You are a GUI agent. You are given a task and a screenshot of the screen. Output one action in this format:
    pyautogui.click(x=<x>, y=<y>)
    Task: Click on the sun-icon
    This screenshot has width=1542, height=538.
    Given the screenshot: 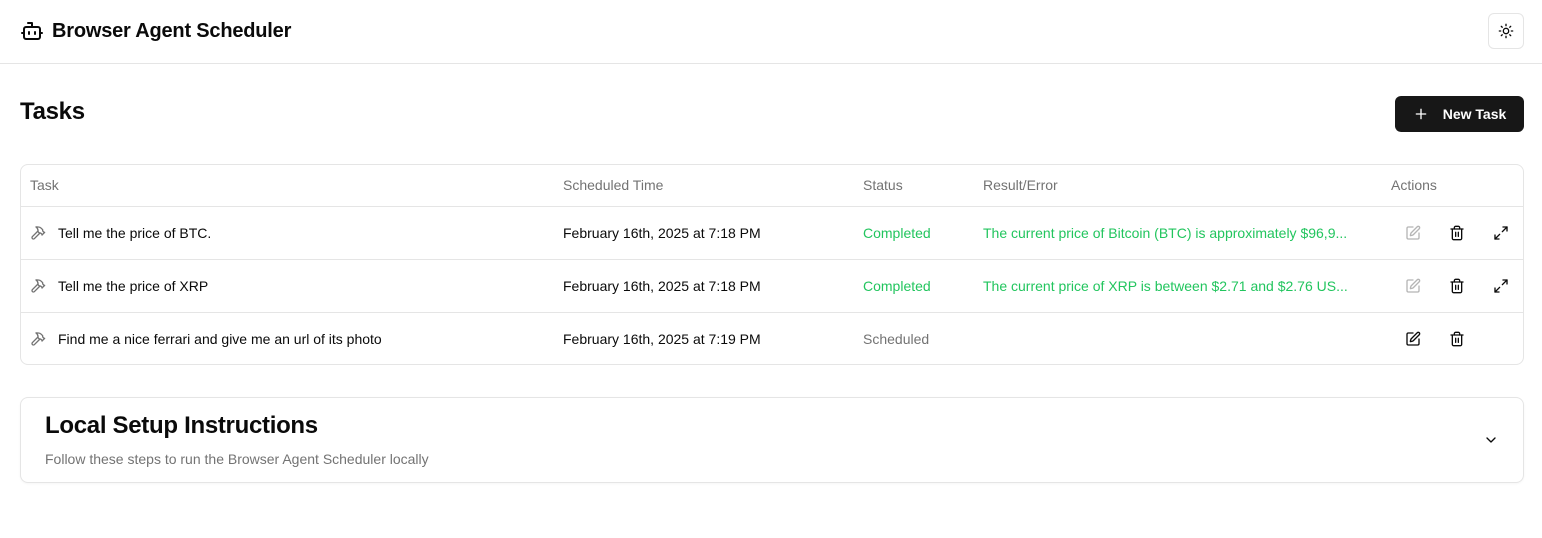 What is the action you would take?
    pyautogui.click(x=1506, y=31)
    